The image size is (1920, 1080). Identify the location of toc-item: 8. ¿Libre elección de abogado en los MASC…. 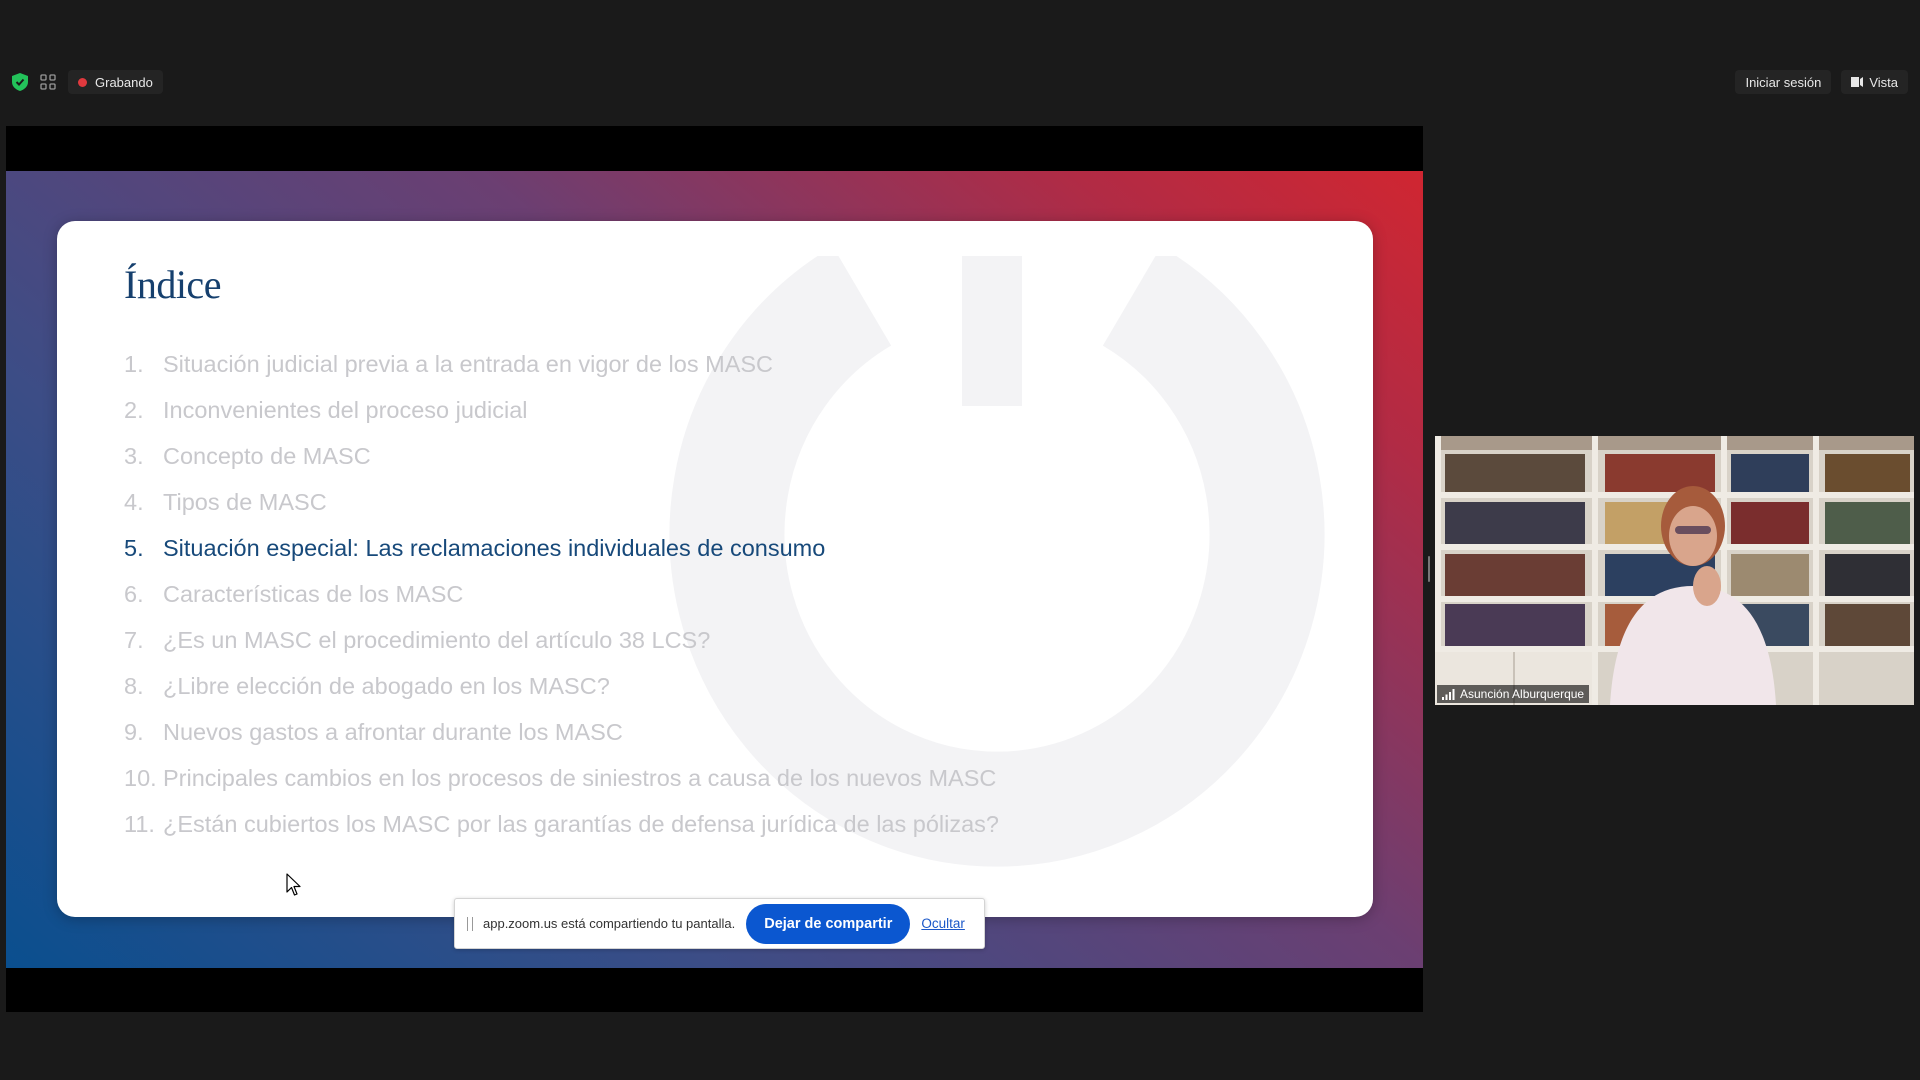
(561, 686).